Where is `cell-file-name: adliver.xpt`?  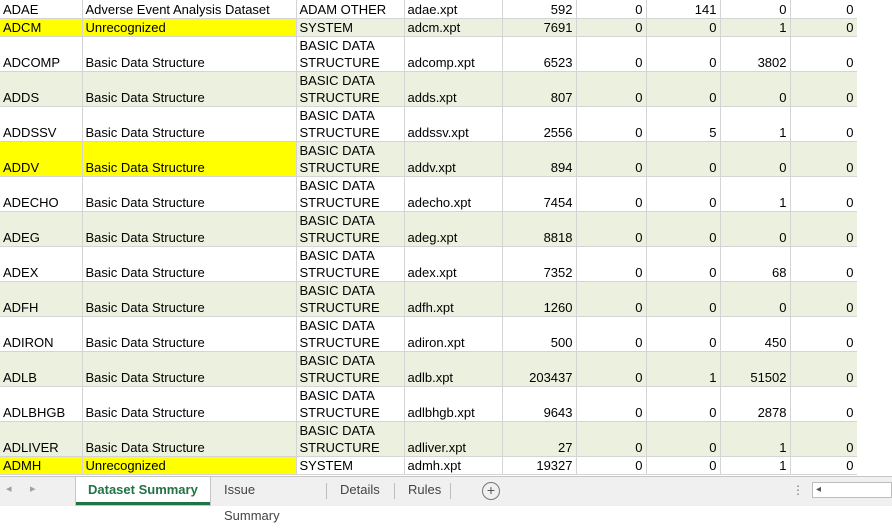 cell-file-name: adliver.xpt is located at coordinates (453, 439).